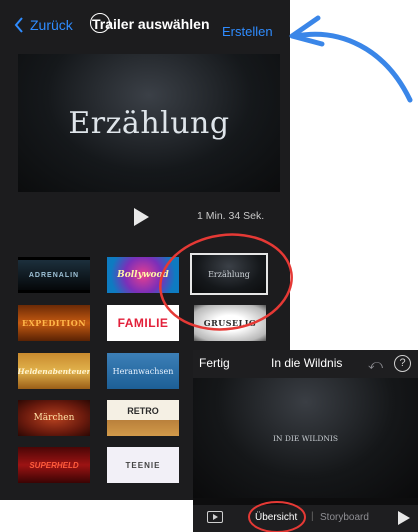 The image size is (418, 532). Describe the element at coordinates (247, 31) in the screenshot. I see `create-button: Erstellen` at that location.